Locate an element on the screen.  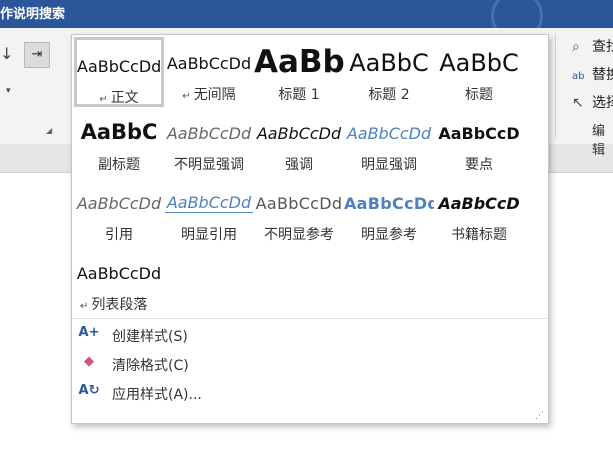
style-name-label: 正文 is located at coordinates (124, 98).